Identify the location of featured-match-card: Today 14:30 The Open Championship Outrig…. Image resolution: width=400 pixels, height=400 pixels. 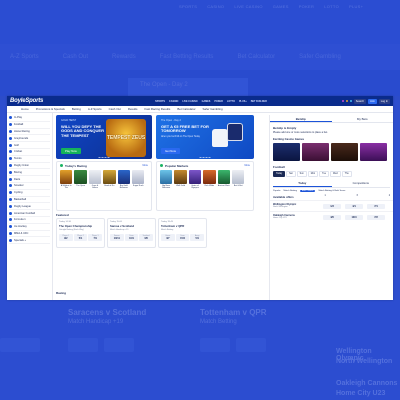
(80, 233).